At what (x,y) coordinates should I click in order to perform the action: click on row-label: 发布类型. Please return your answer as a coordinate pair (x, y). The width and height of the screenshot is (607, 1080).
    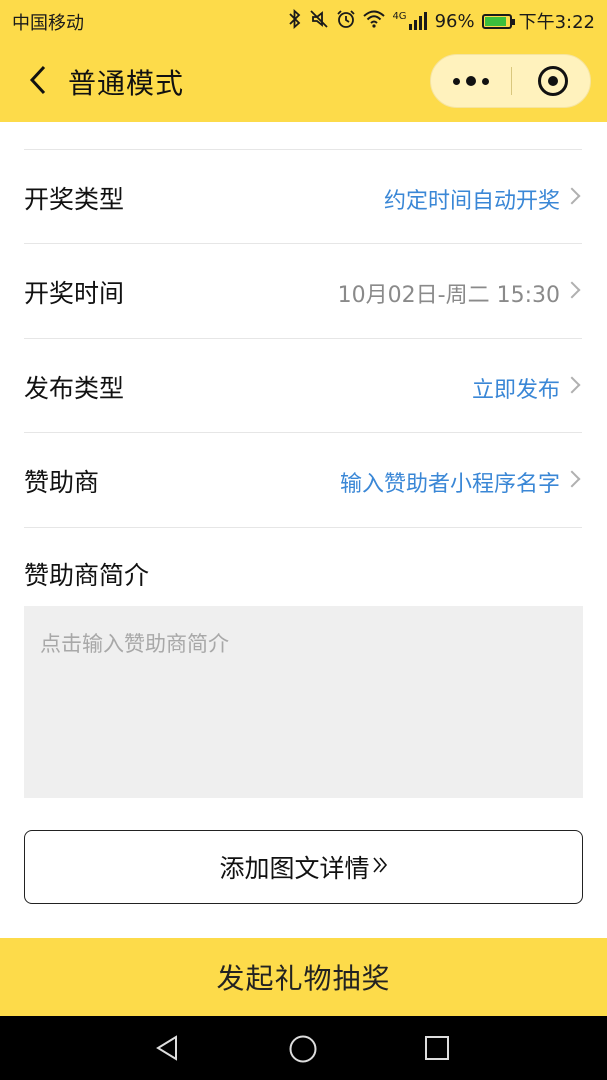
    Looking at the image, I should click on (74, 388).